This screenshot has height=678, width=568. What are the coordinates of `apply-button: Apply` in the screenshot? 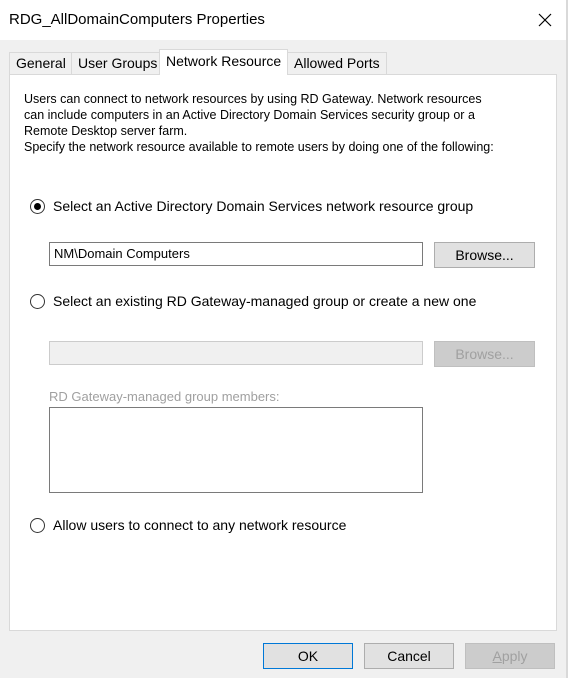 It's located at (510, 656).